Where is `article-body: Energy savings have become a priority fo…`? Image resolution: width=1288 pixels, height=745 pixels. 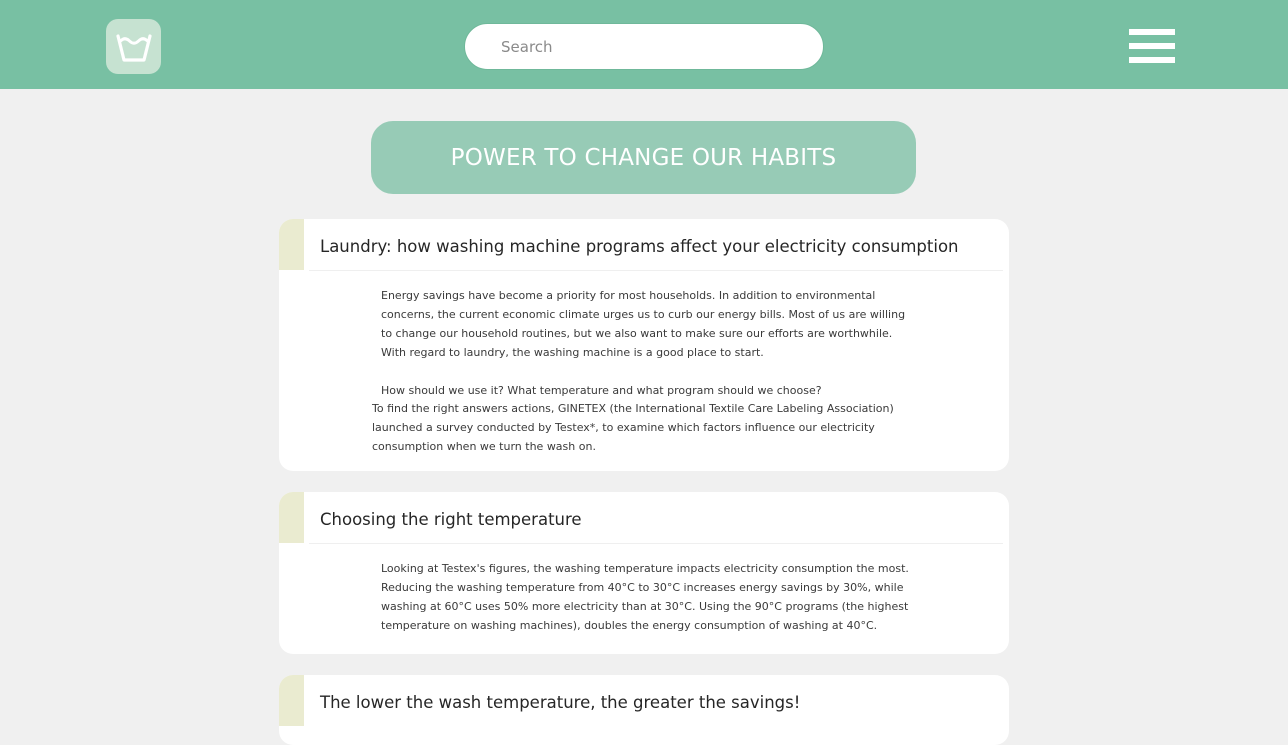 article-body: Energy savings have become a priority fo… is located at coordinates (644, 363).